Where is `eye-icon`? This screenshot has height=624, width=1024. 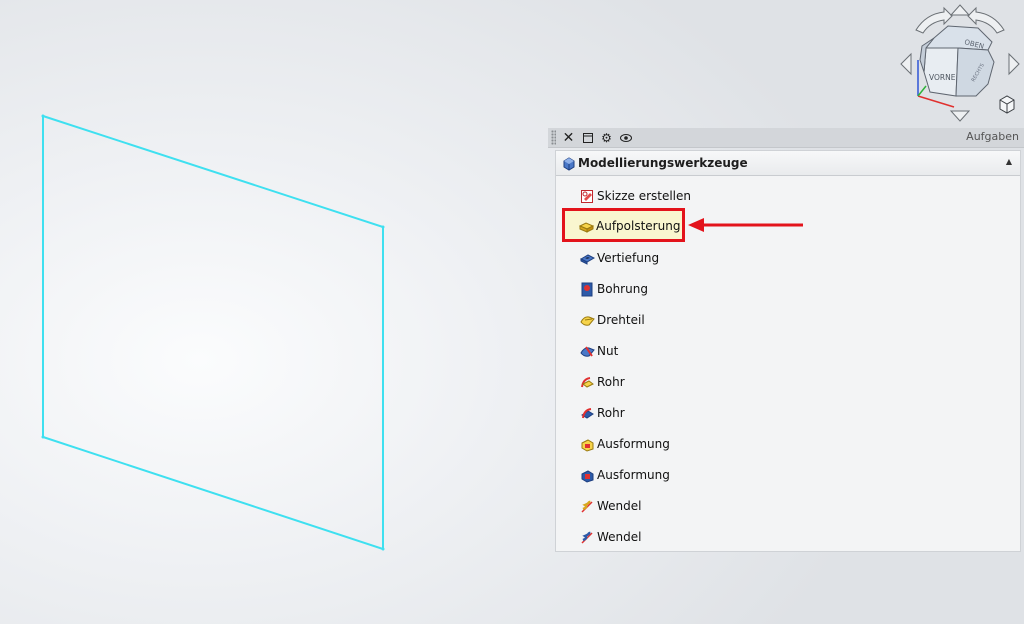
eye-icon is located at coordinates (625, 137).